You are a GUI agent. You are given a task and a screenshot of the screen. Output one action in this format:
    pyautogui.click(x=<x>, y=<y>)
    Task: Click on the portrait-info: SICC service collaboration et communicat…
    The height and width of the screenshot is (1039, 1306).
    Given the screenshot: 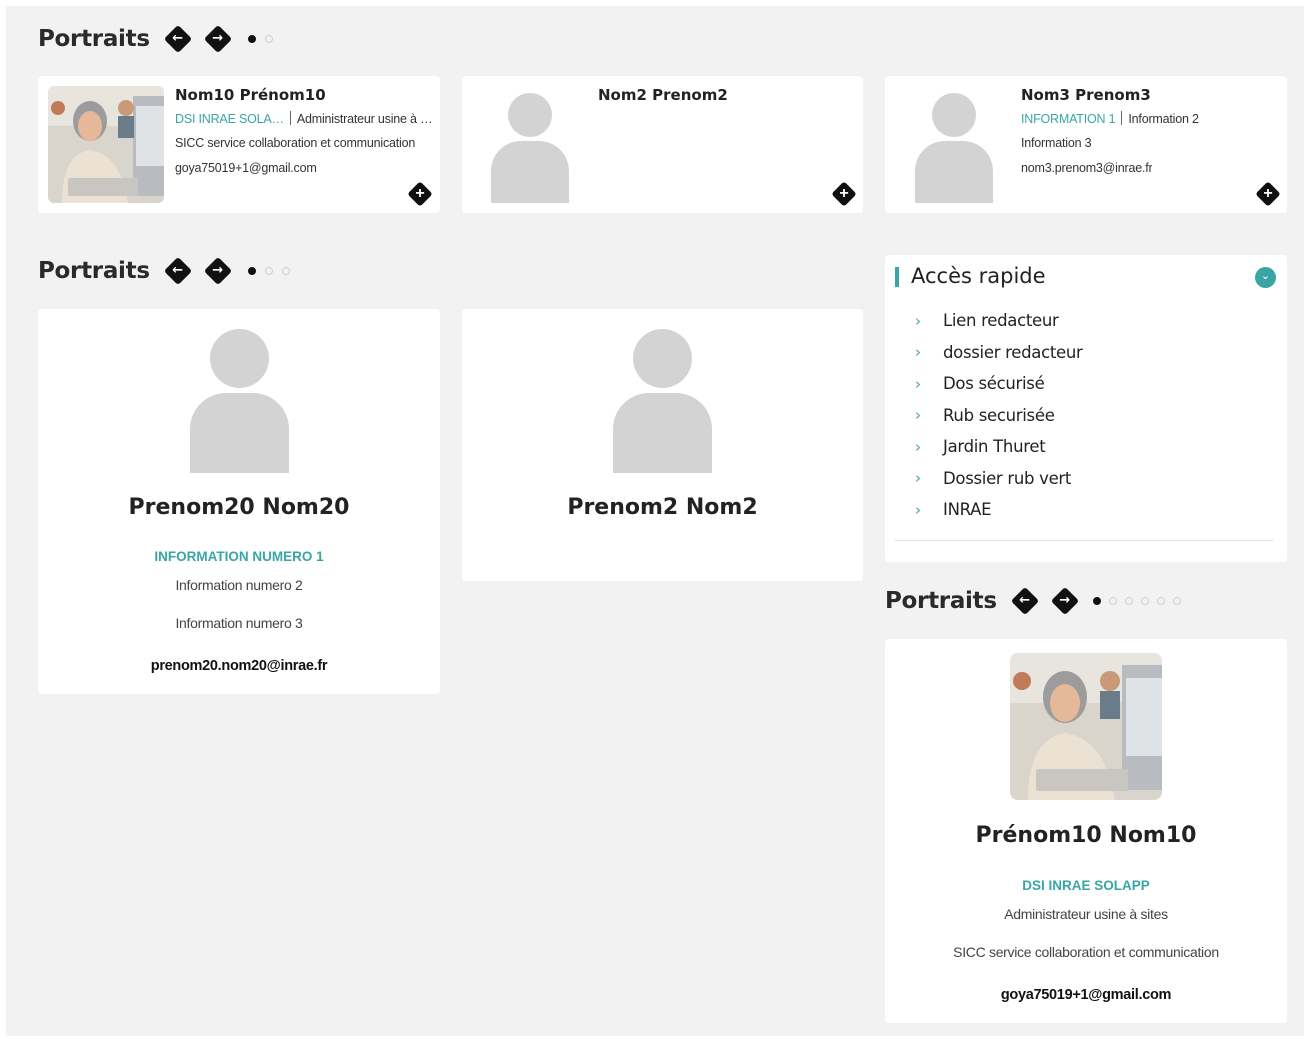 What is the action you would take?
    pyautogui.click(x=1086, y=952)
    